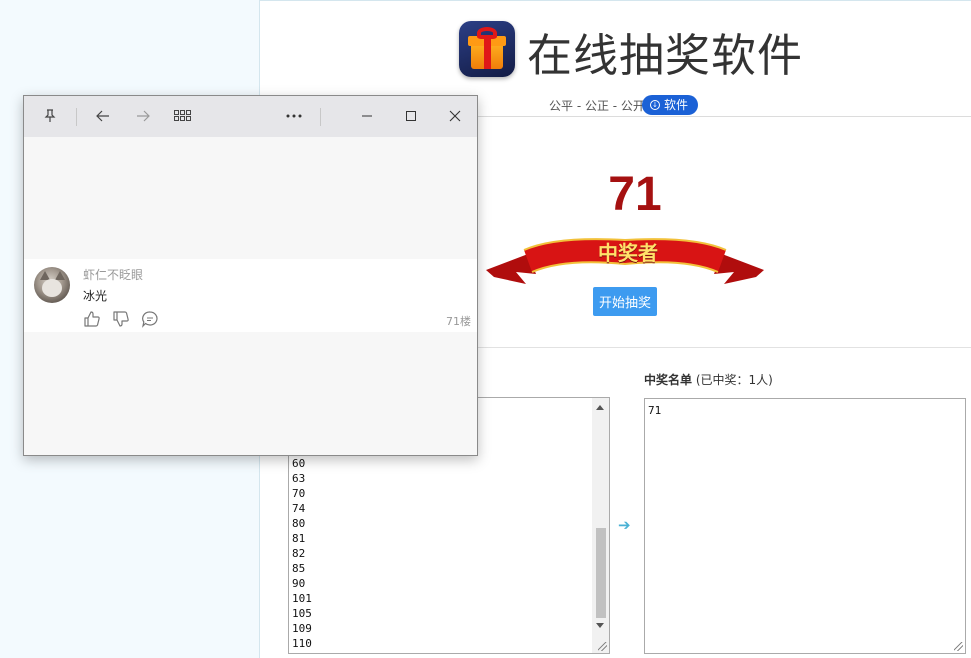 This screenshot has width=971, height=658. Describe the element at coordinates (299, 478) in the screenshot. I see `list-item: 63` at that location.